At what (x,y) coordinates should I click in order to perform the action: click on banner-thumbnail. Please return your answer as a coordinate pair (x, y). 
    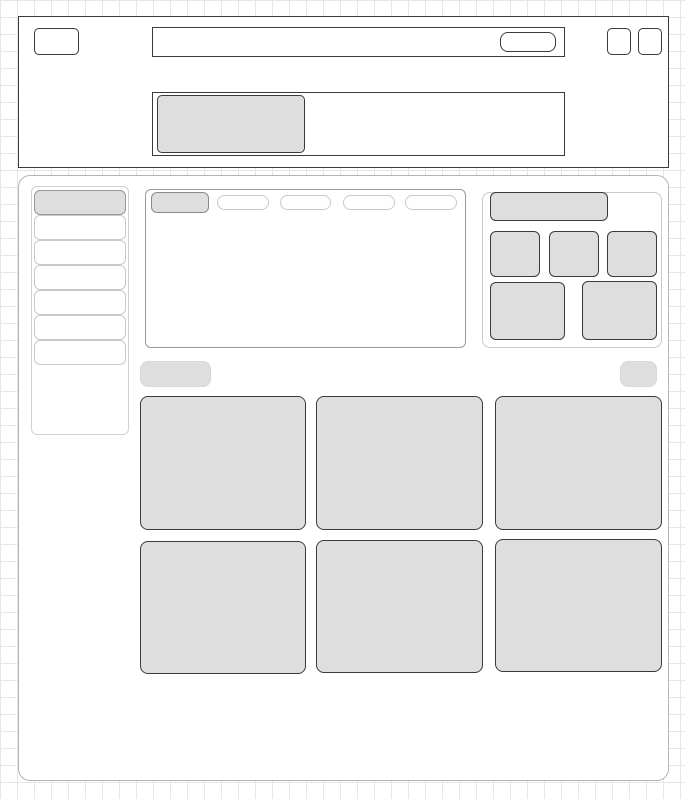
    Looking at the image, I should click on (231, 124).